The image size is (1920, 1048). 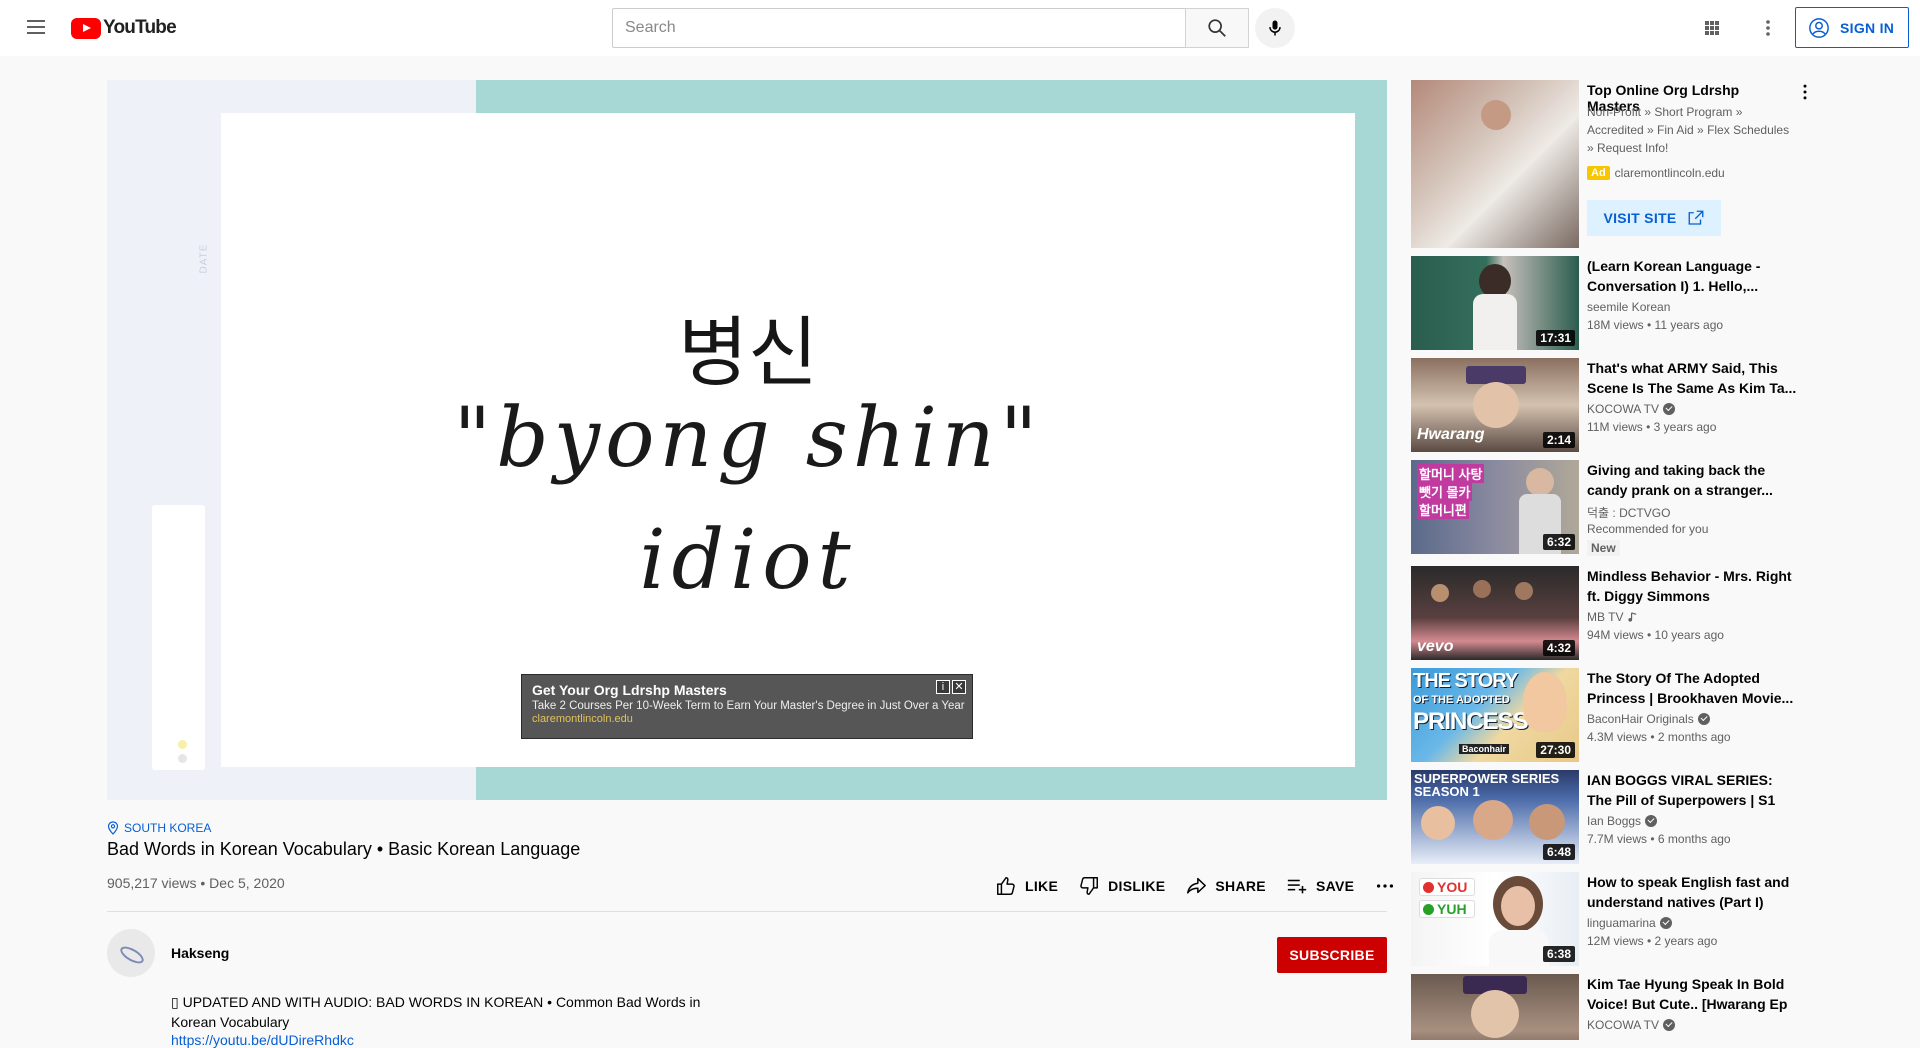 I want to click on thumb-korean-text-3: 할머니편, so click(x=1443, y=509).